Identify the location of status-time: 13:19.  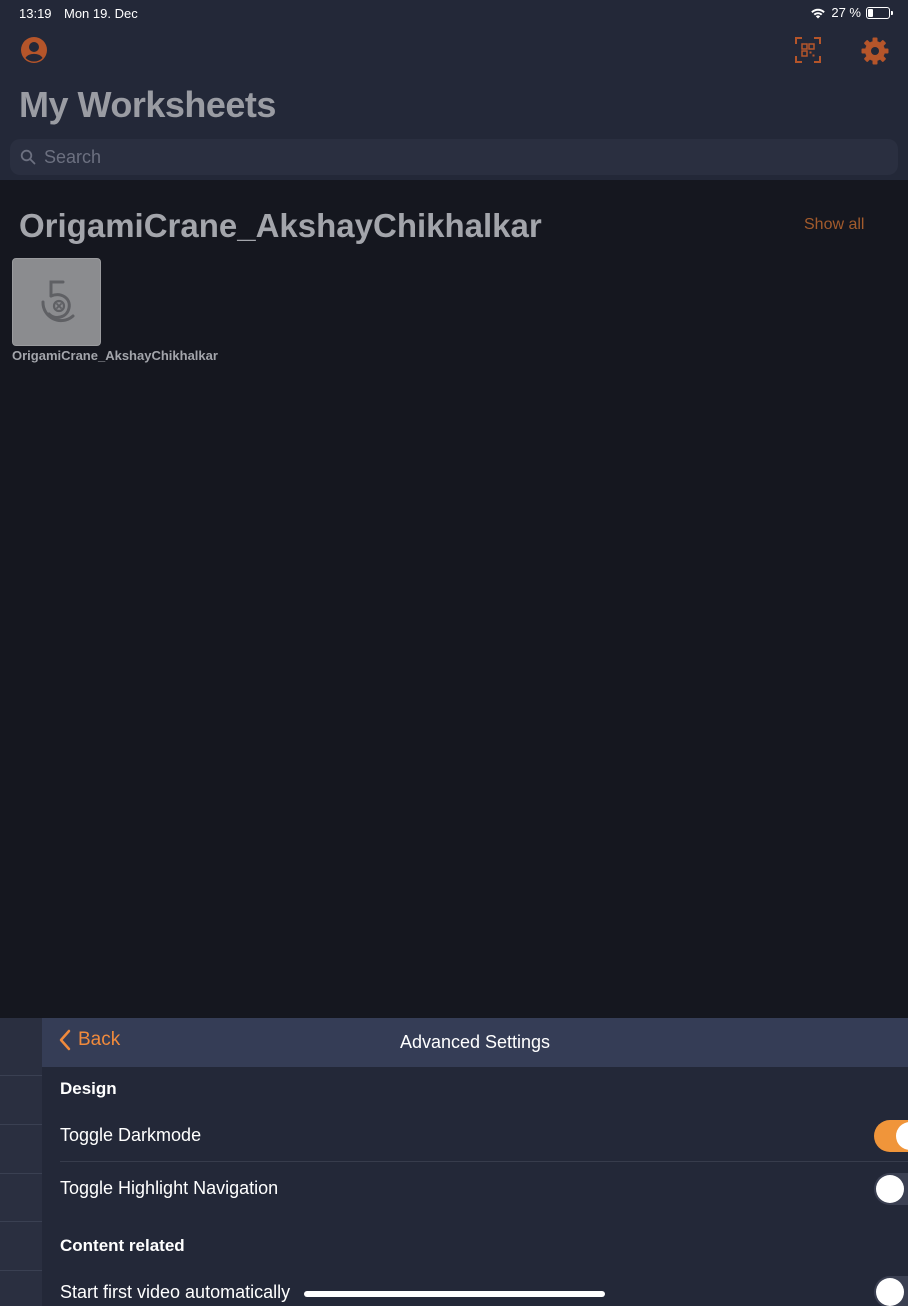
(35, 13).